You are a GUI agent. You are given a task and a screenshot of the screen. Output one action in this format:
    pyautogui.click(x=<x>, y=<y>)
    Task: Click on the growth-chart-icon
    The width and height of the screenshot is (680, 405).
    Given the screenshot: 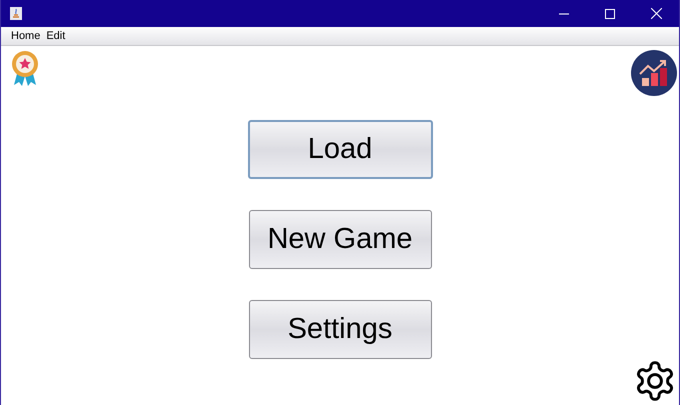 What is the action you would take?
    pyautogui.click(x=654, y=73)
    